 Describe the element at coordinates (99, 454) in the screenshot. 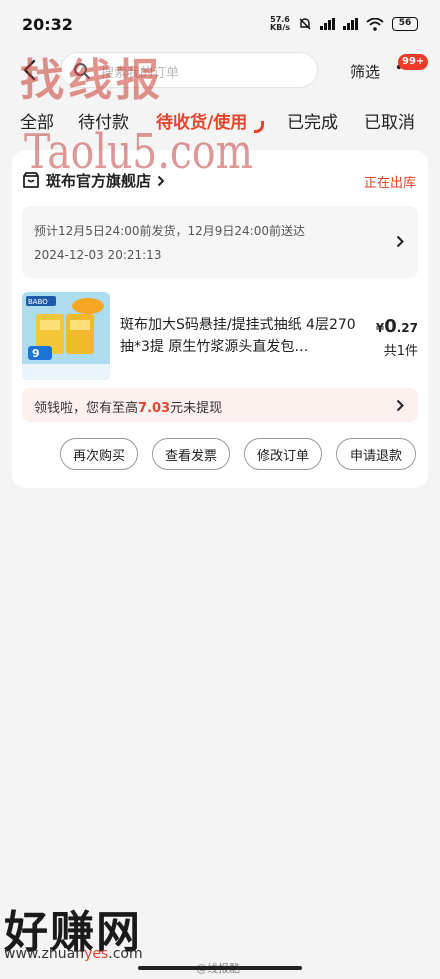

I see `buy-again-button: 再次购买` at that location.